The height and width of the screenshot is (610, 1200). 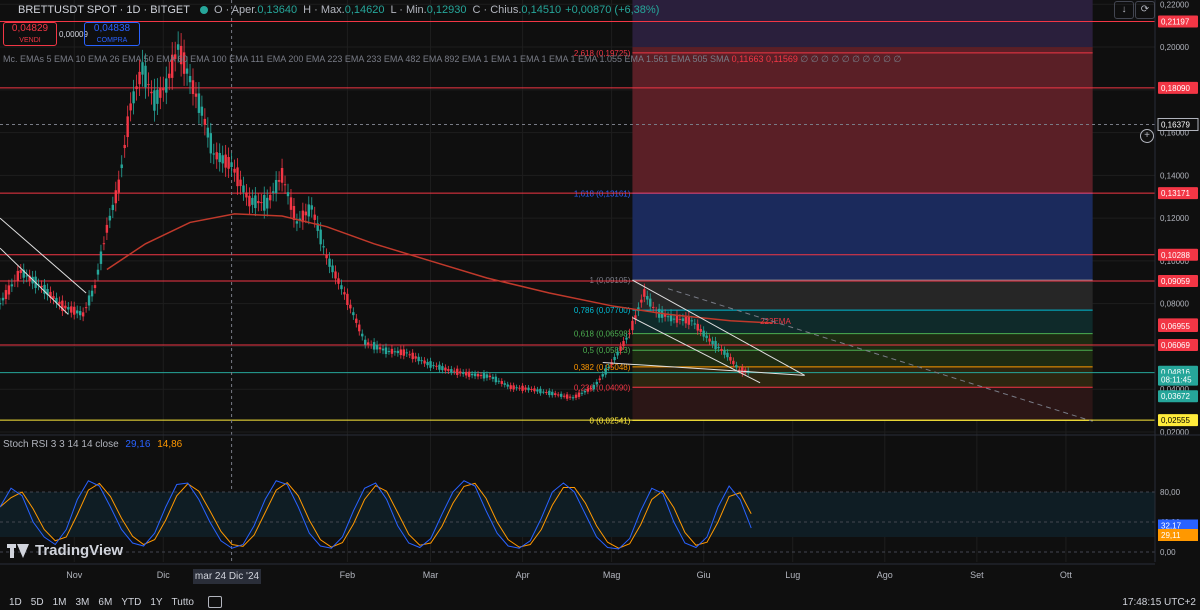 What do you see at coordinates (1147, 136) in the screenshot?
I see `add-alert-icon: +` at bounding box center [1147, 136].